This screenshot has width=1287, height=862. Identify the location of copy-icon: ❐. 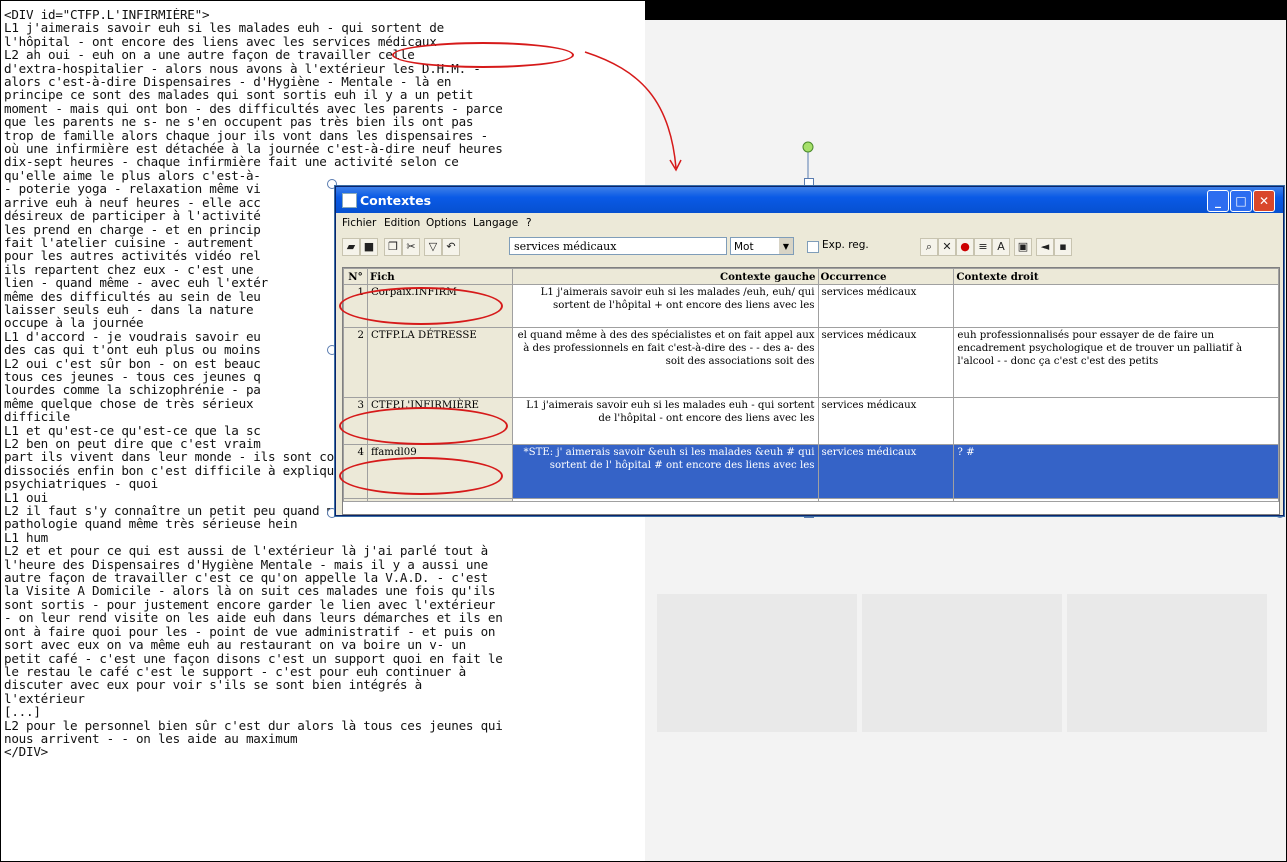
(393, 247).